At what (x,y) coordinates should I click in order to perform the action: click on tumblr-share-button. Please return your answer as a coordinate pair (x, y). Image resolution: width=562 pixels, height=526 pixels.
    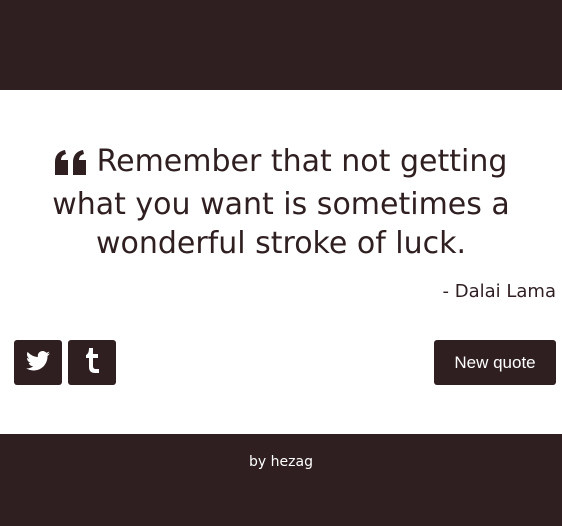
    Looking at the image, I should click on (92, 362).